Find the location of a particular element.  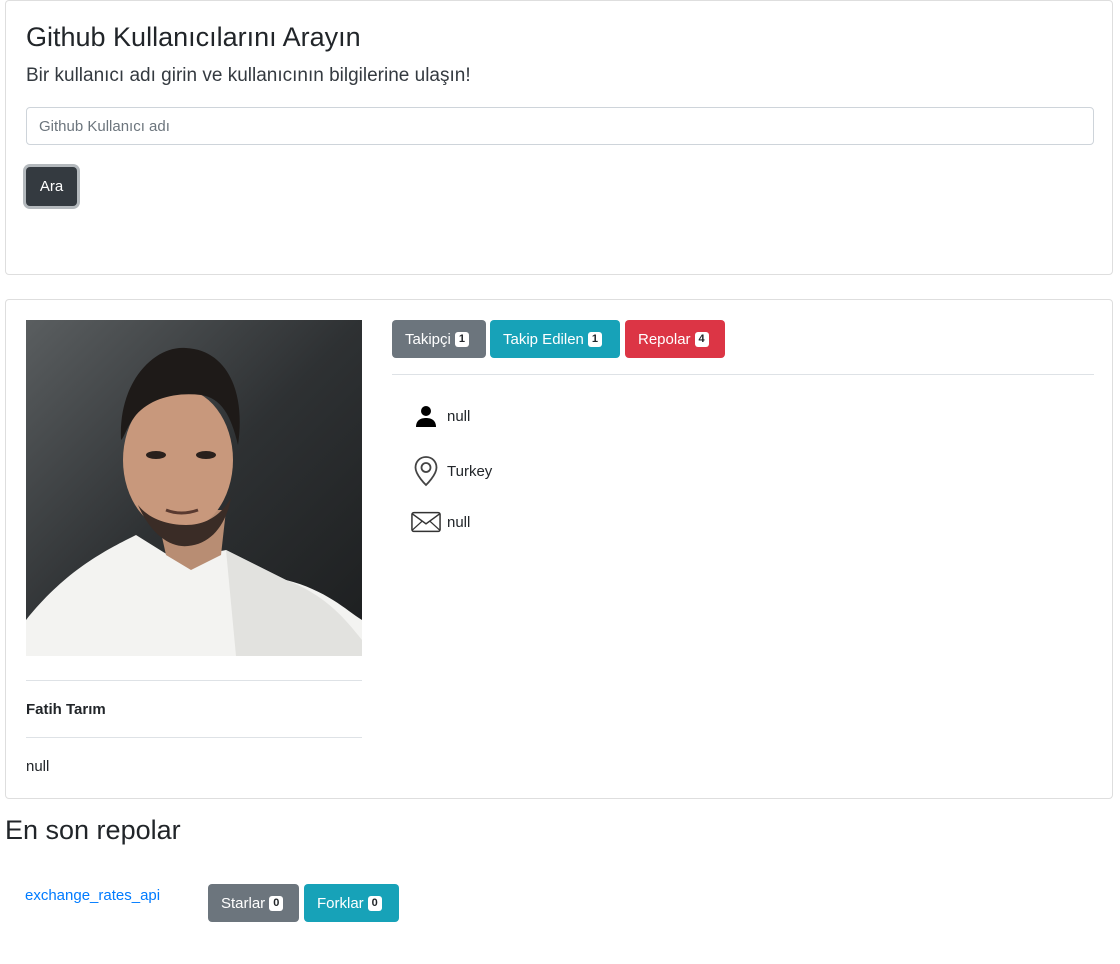

user-bio: null is located at coordinates (38, 766).